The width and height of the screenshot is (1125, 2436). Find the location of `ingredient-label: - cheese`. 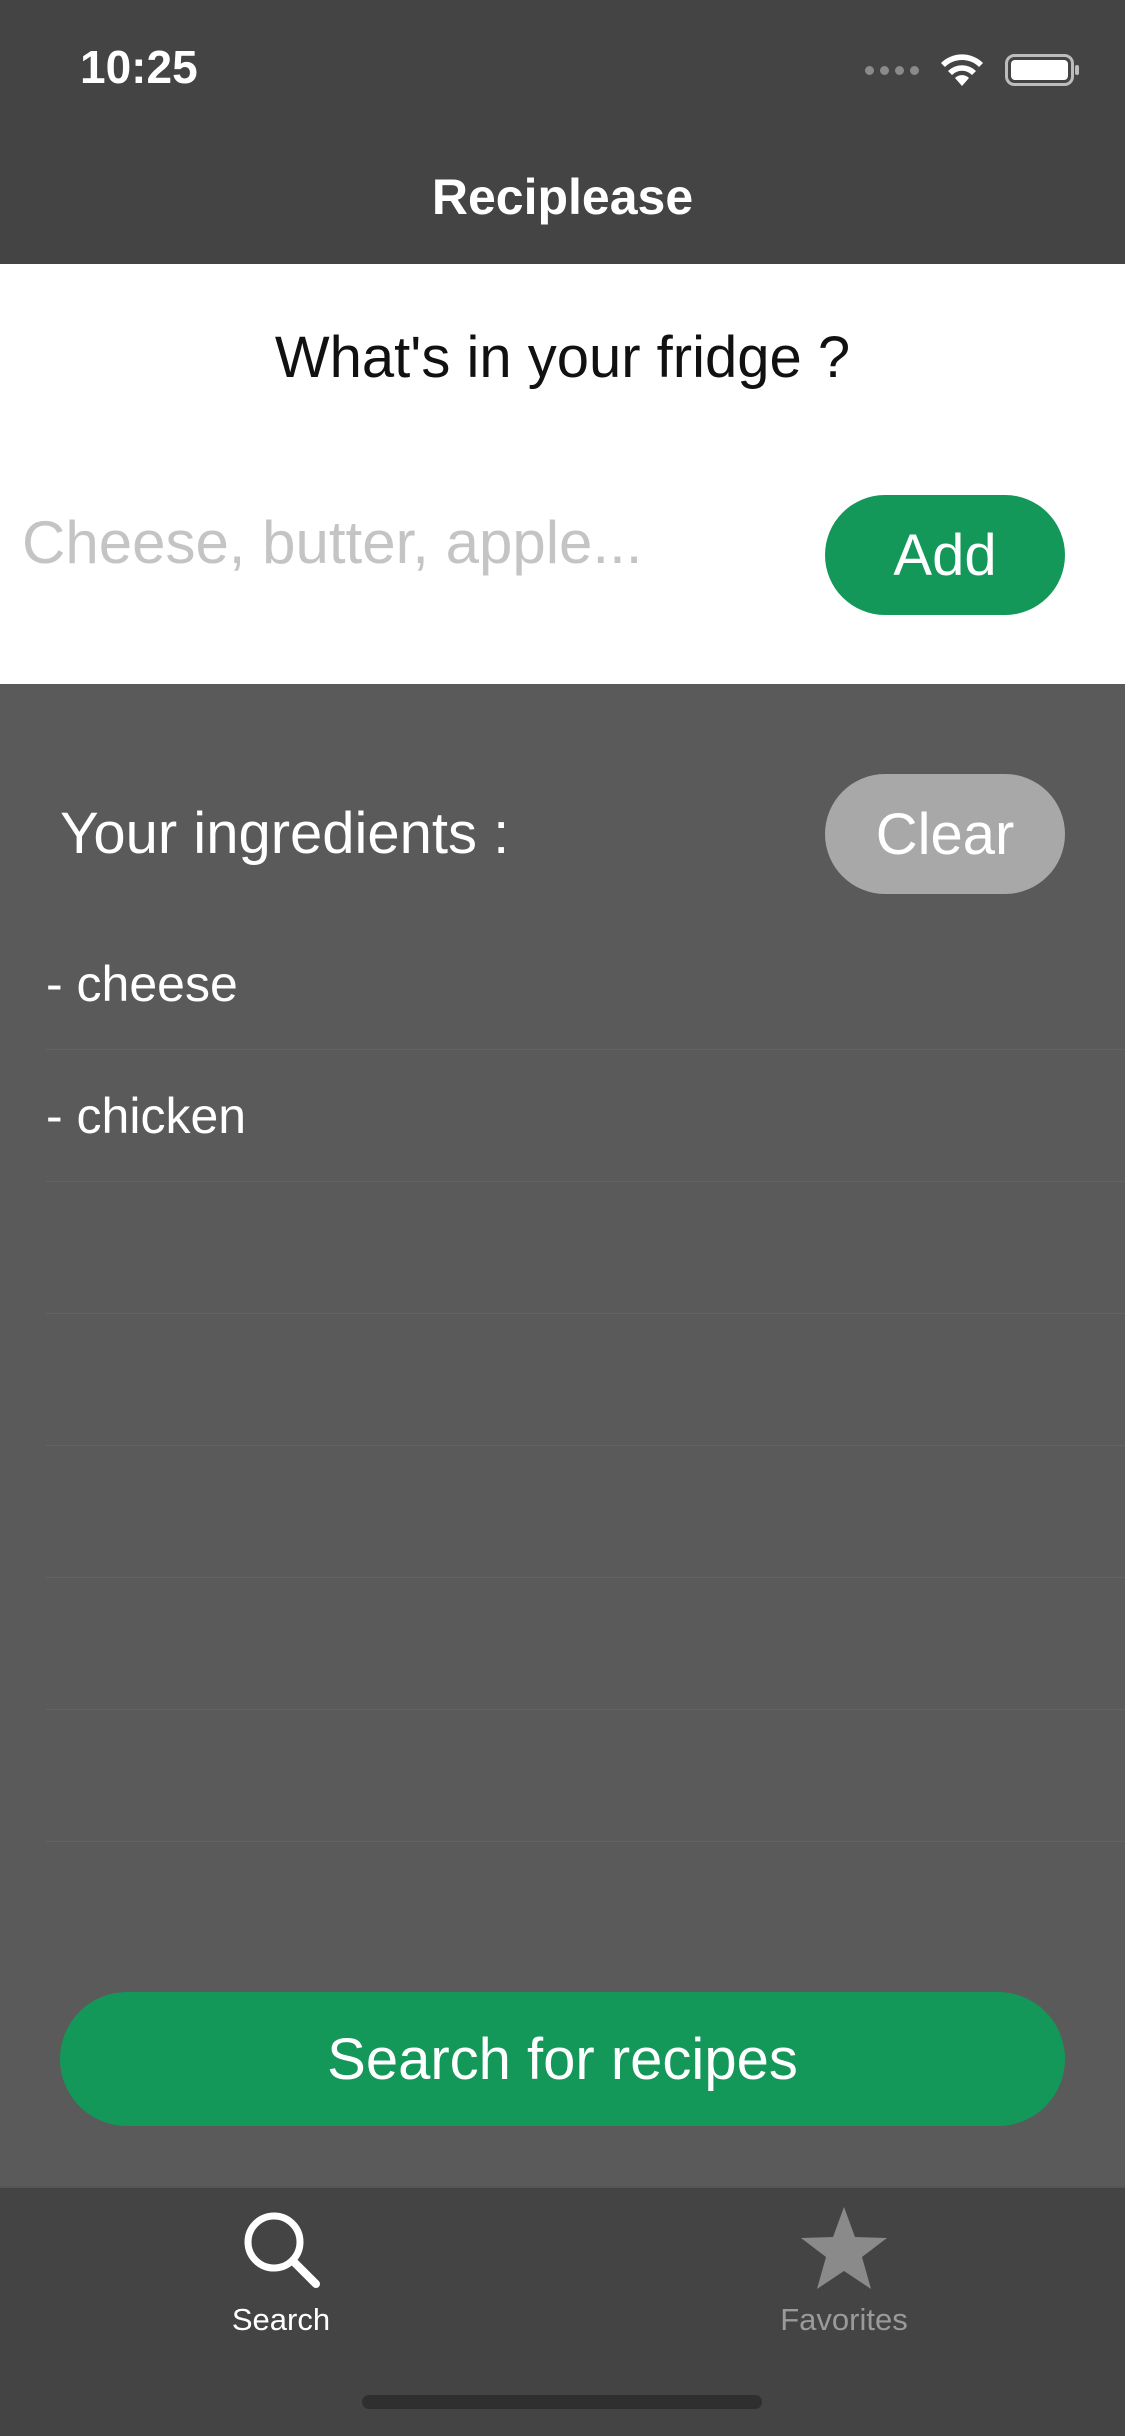

ingredient-label: - cheese is located at coordinates (142, 983).